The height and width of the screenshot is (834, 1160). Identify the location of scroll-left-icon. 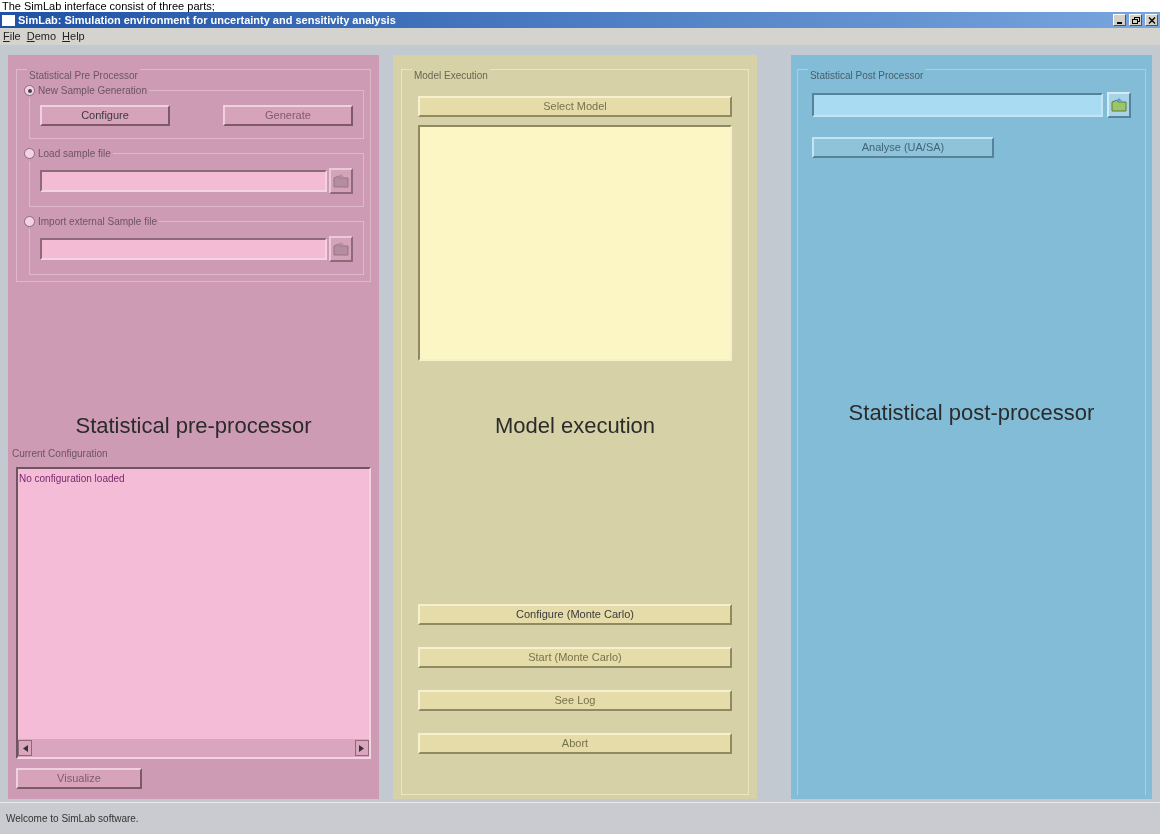
(25, 748).